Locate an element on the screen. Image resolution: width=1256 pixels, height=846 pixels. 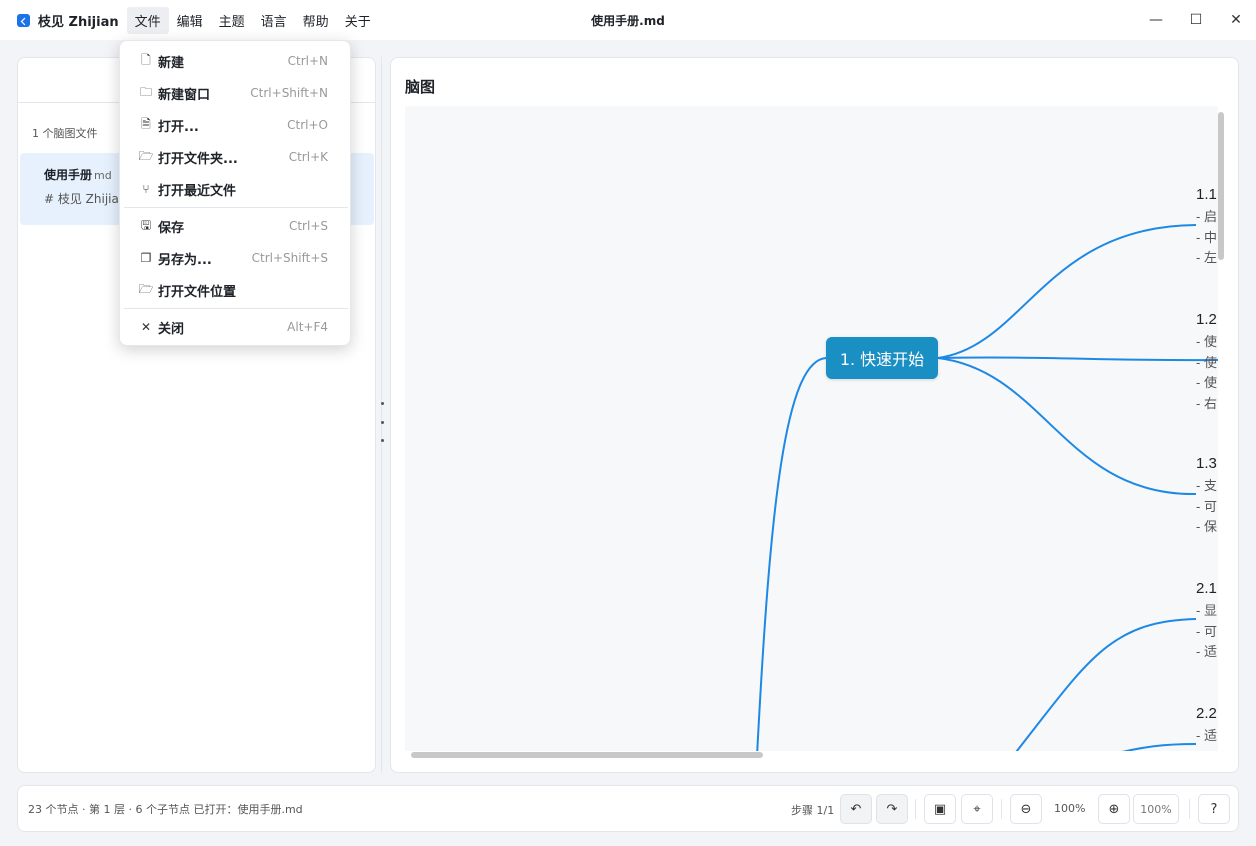
menu-theme: 主题 is located at coordinates (232, 20).